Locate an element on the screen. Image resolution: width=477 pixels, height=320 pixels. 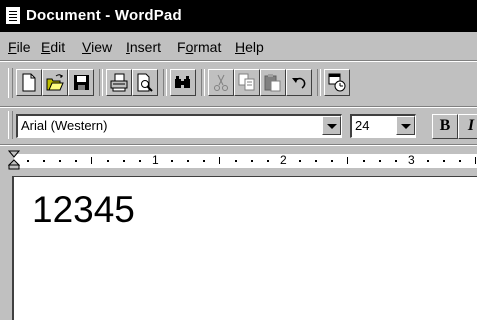
new-button is located at coordinates (29, 82).